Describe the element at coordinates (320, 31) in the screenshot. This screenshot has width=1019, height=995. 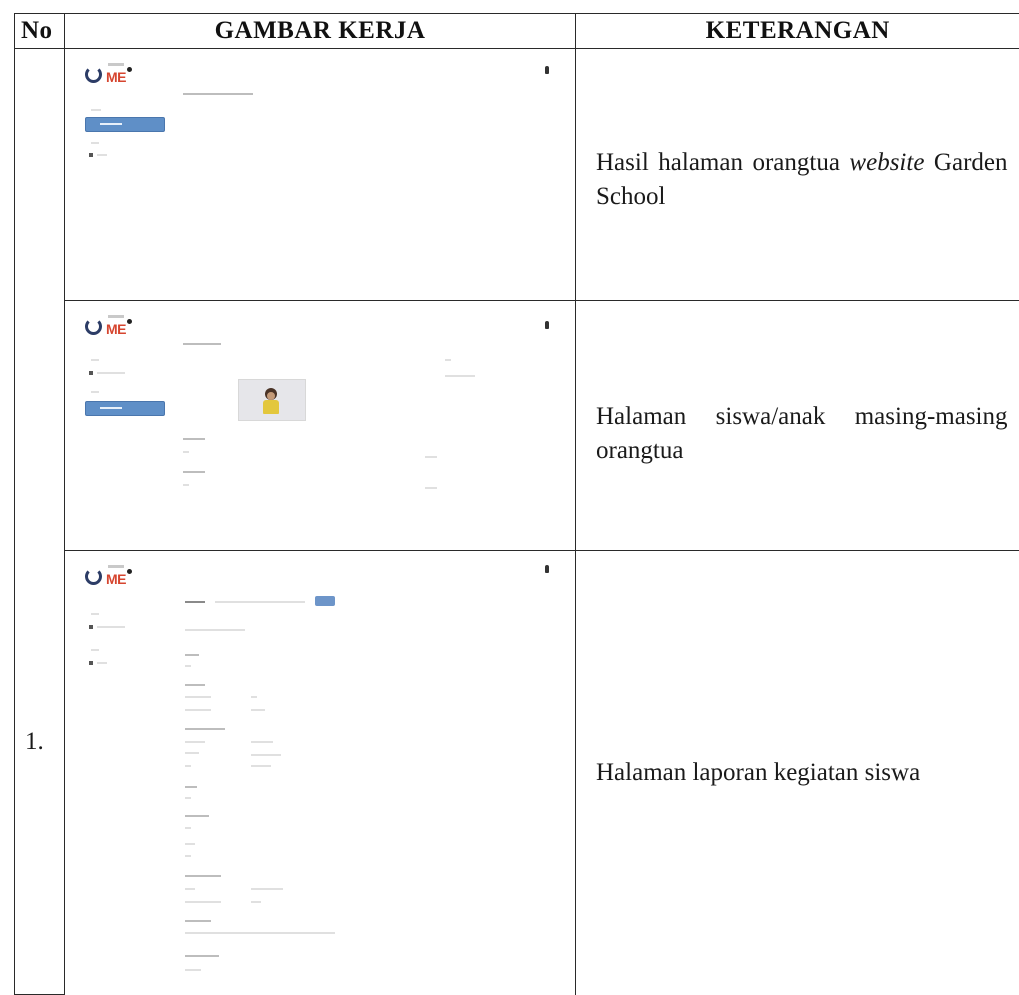
I see `header-gambar-kerja: GAMBAR KERJA` at that location.